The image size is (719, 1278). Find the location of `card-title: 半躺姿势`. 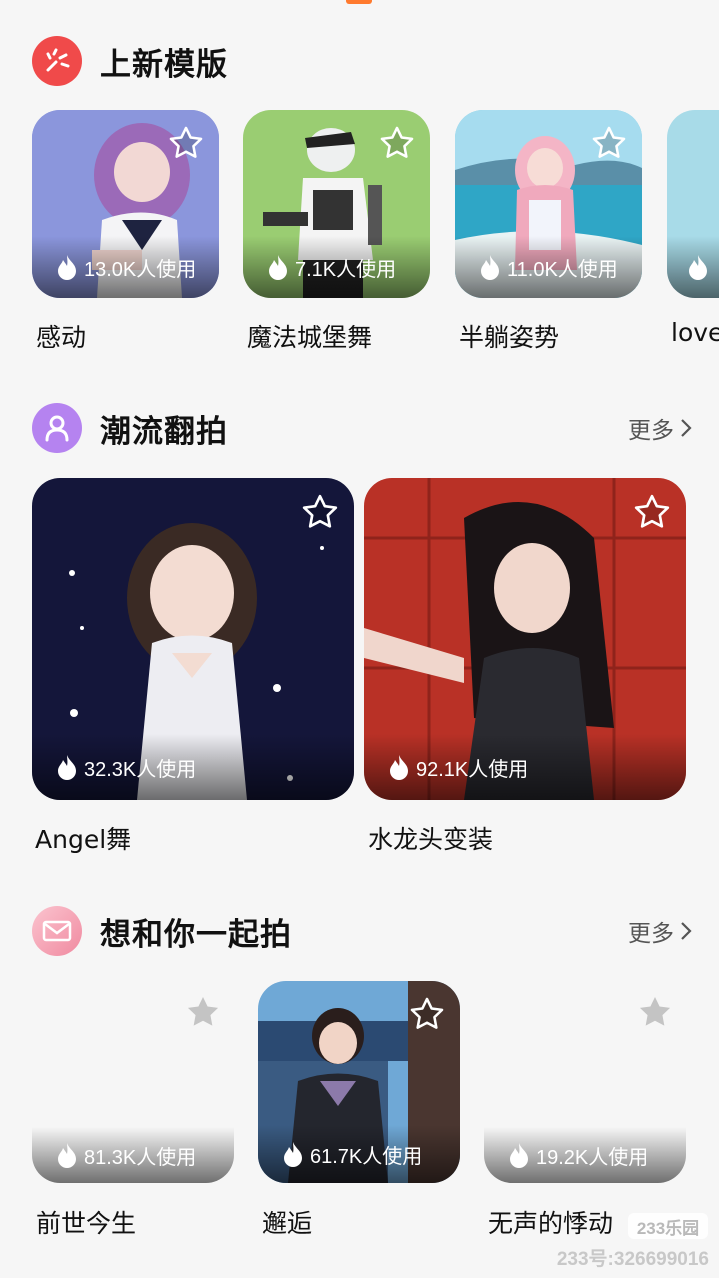

card-title: 半躺姿势 is located at coordinates (509, 336).